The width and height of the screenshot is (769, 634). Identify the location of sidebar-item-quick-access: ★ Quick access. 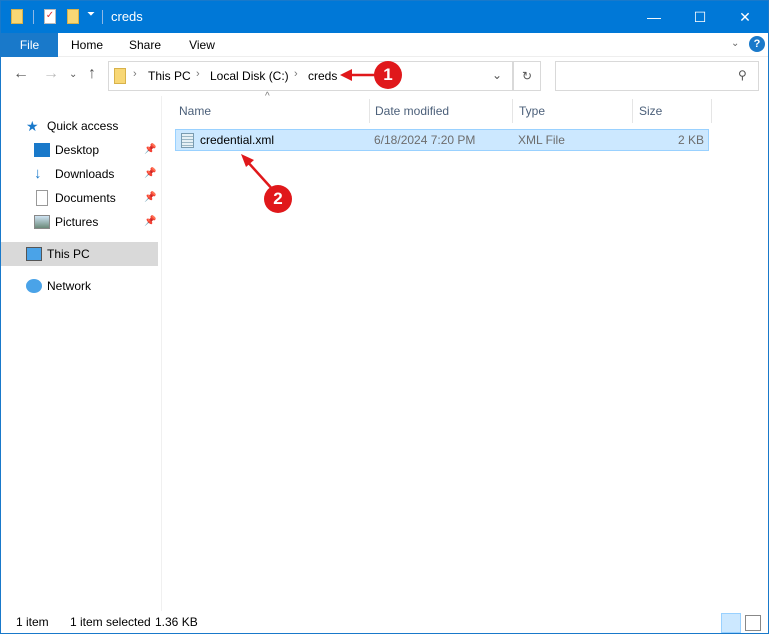
(79, 126).